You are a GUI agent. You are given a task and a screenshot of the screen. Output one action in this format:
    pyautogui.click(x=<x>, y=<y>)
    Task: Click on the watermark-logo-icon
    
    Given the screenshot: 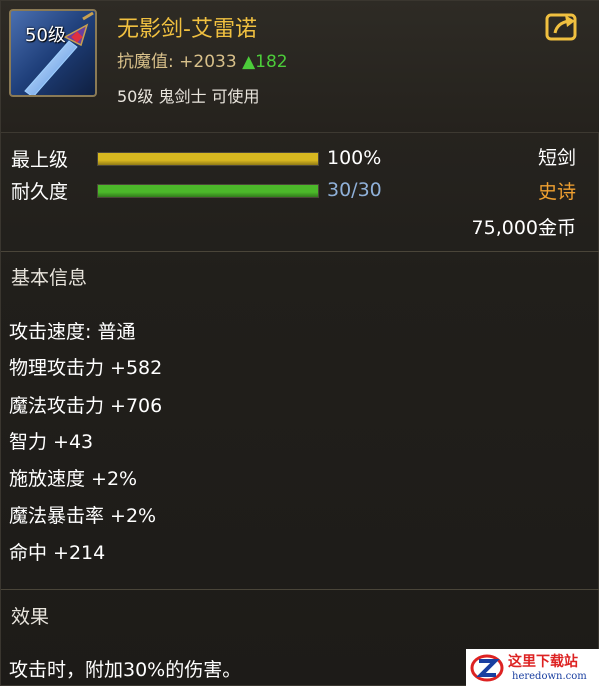 What is the action you would take?
    pyautogui.click(x=487, y=668)
    